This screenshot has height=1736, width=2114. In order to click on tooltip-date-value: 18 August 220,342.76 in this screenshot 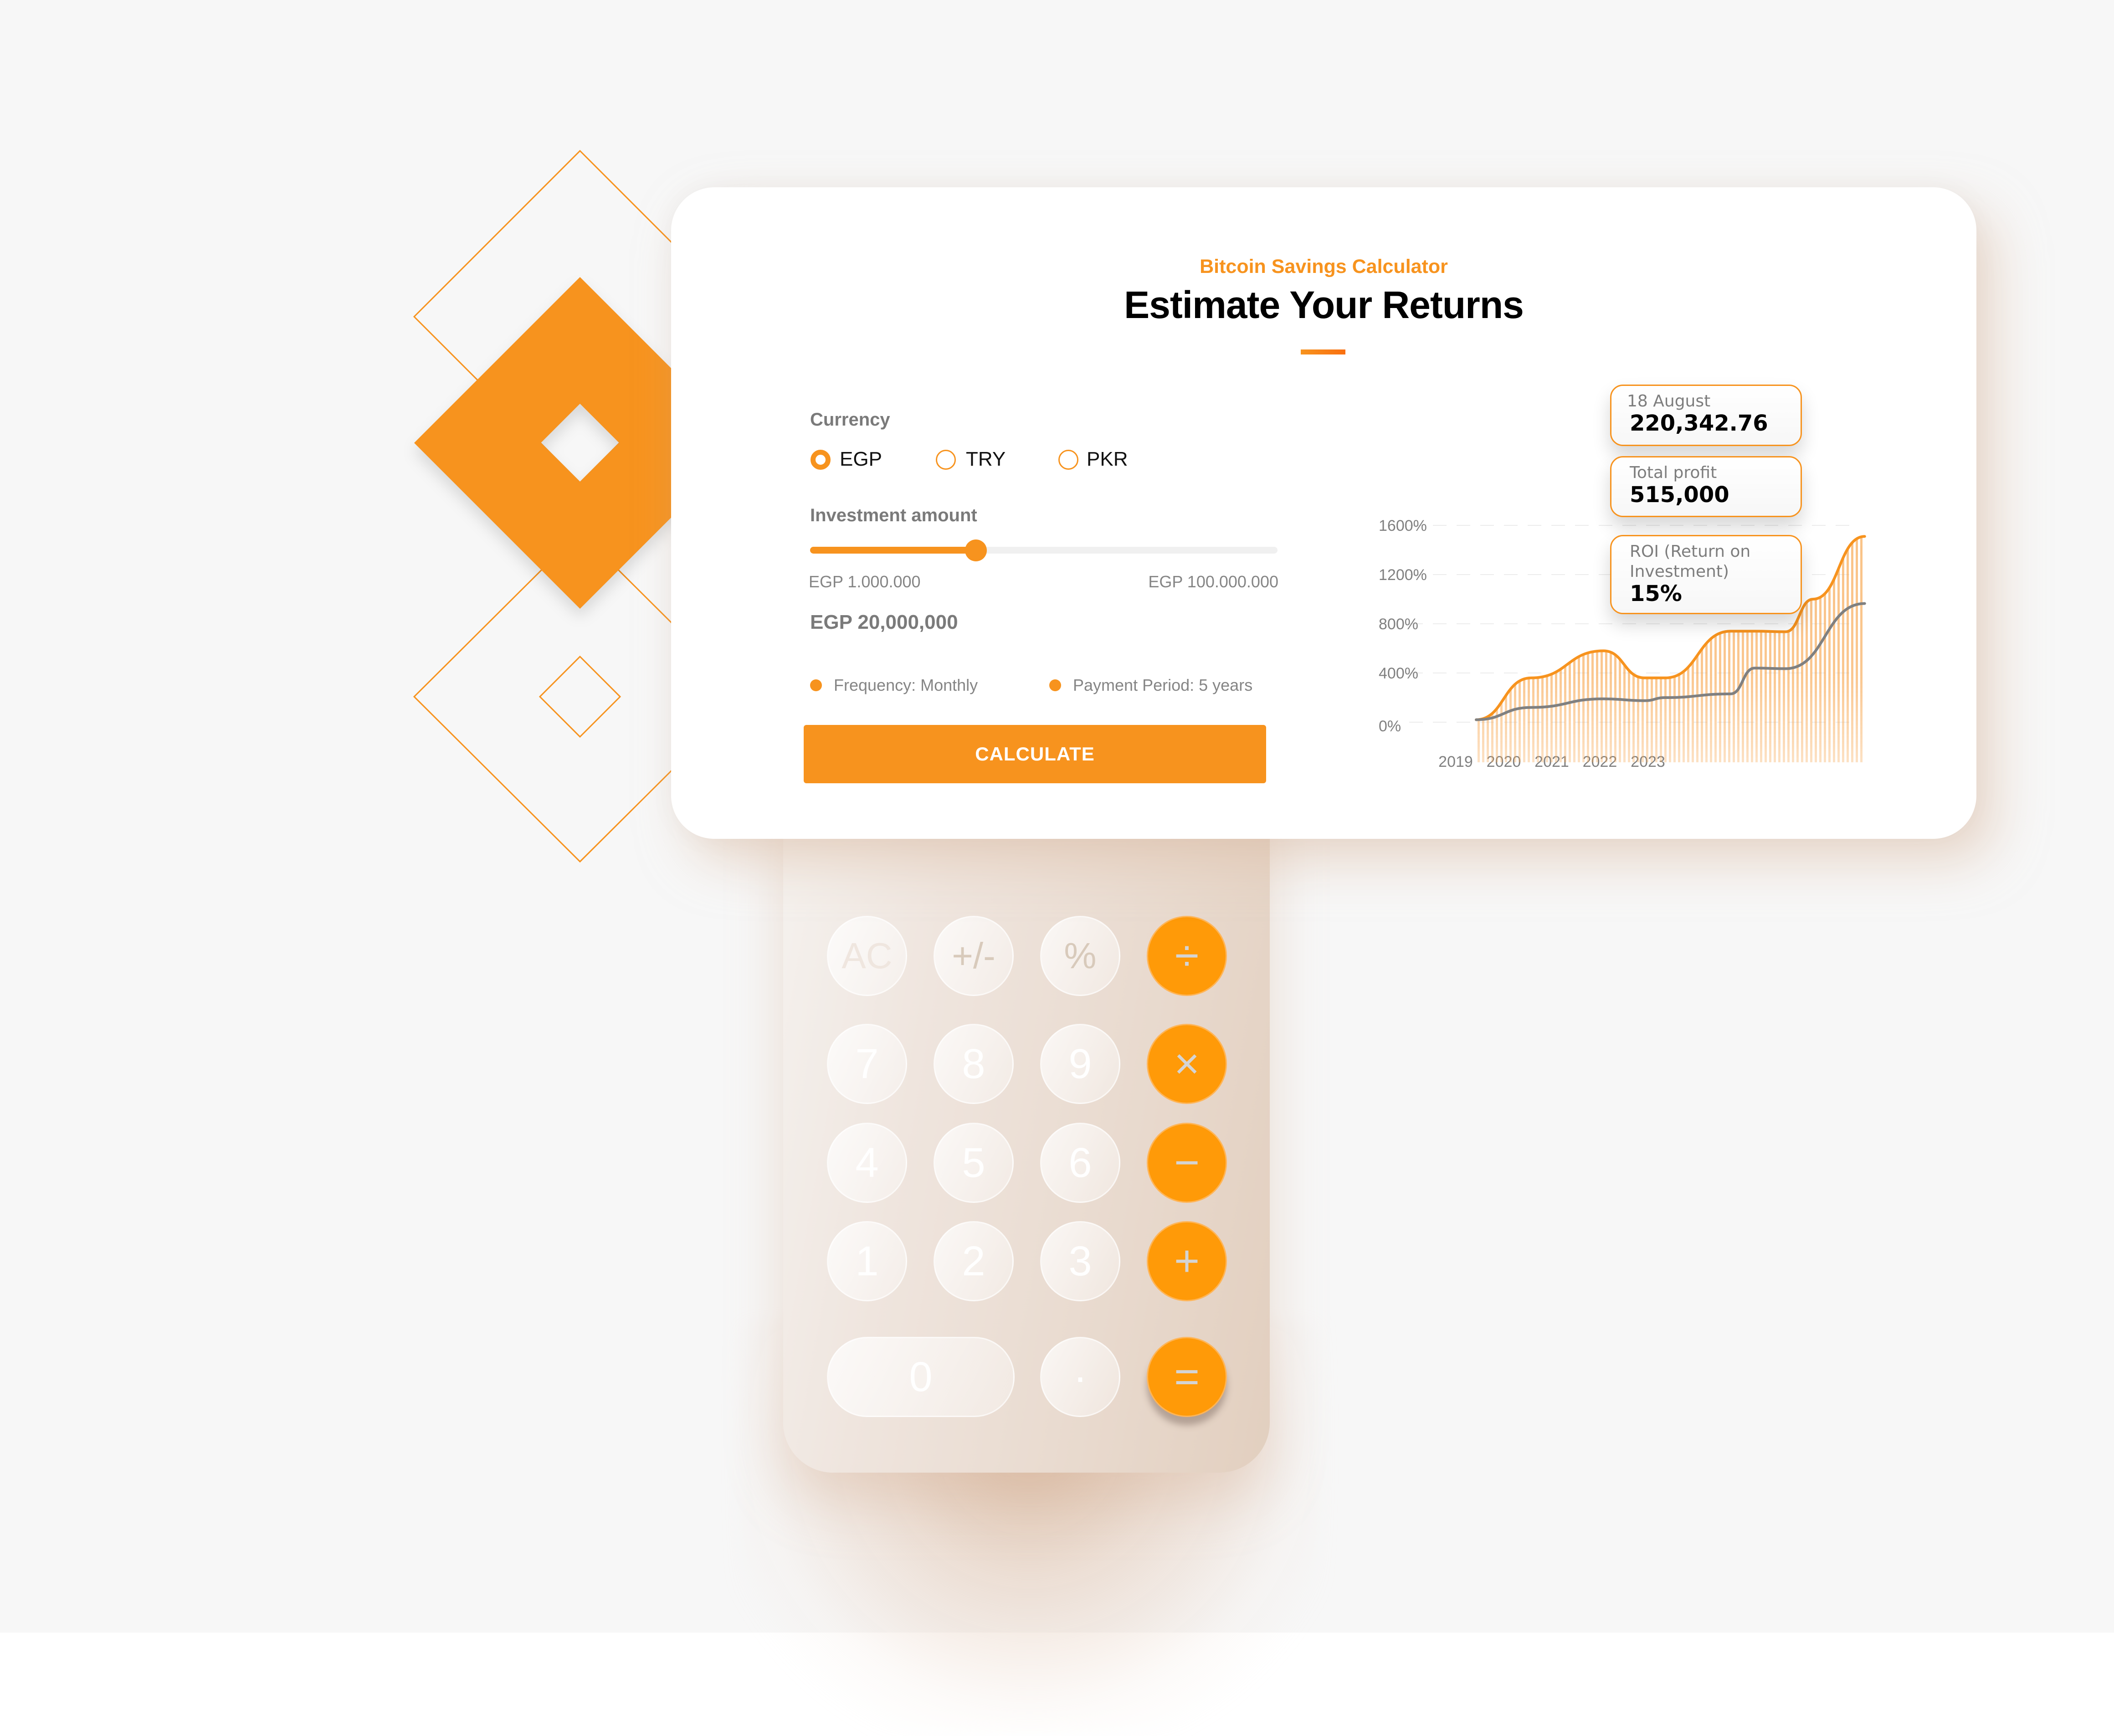, I will do `click(1706, 415)`.